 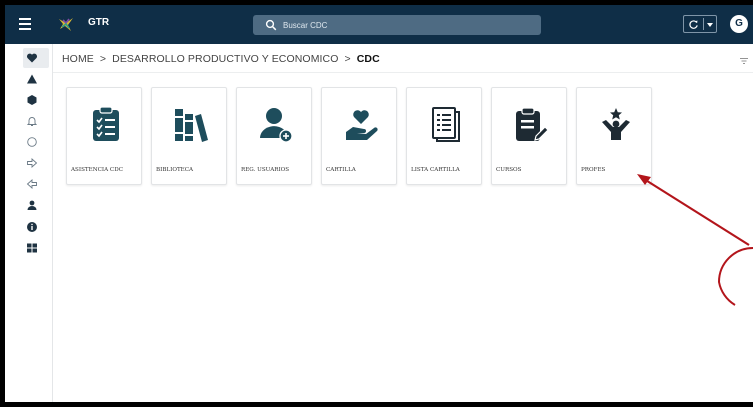 What do you see at coordinates (368, 59) in the screenshot?
I see `breadcrumb-current: CDC` at bounding box center [368, 59].